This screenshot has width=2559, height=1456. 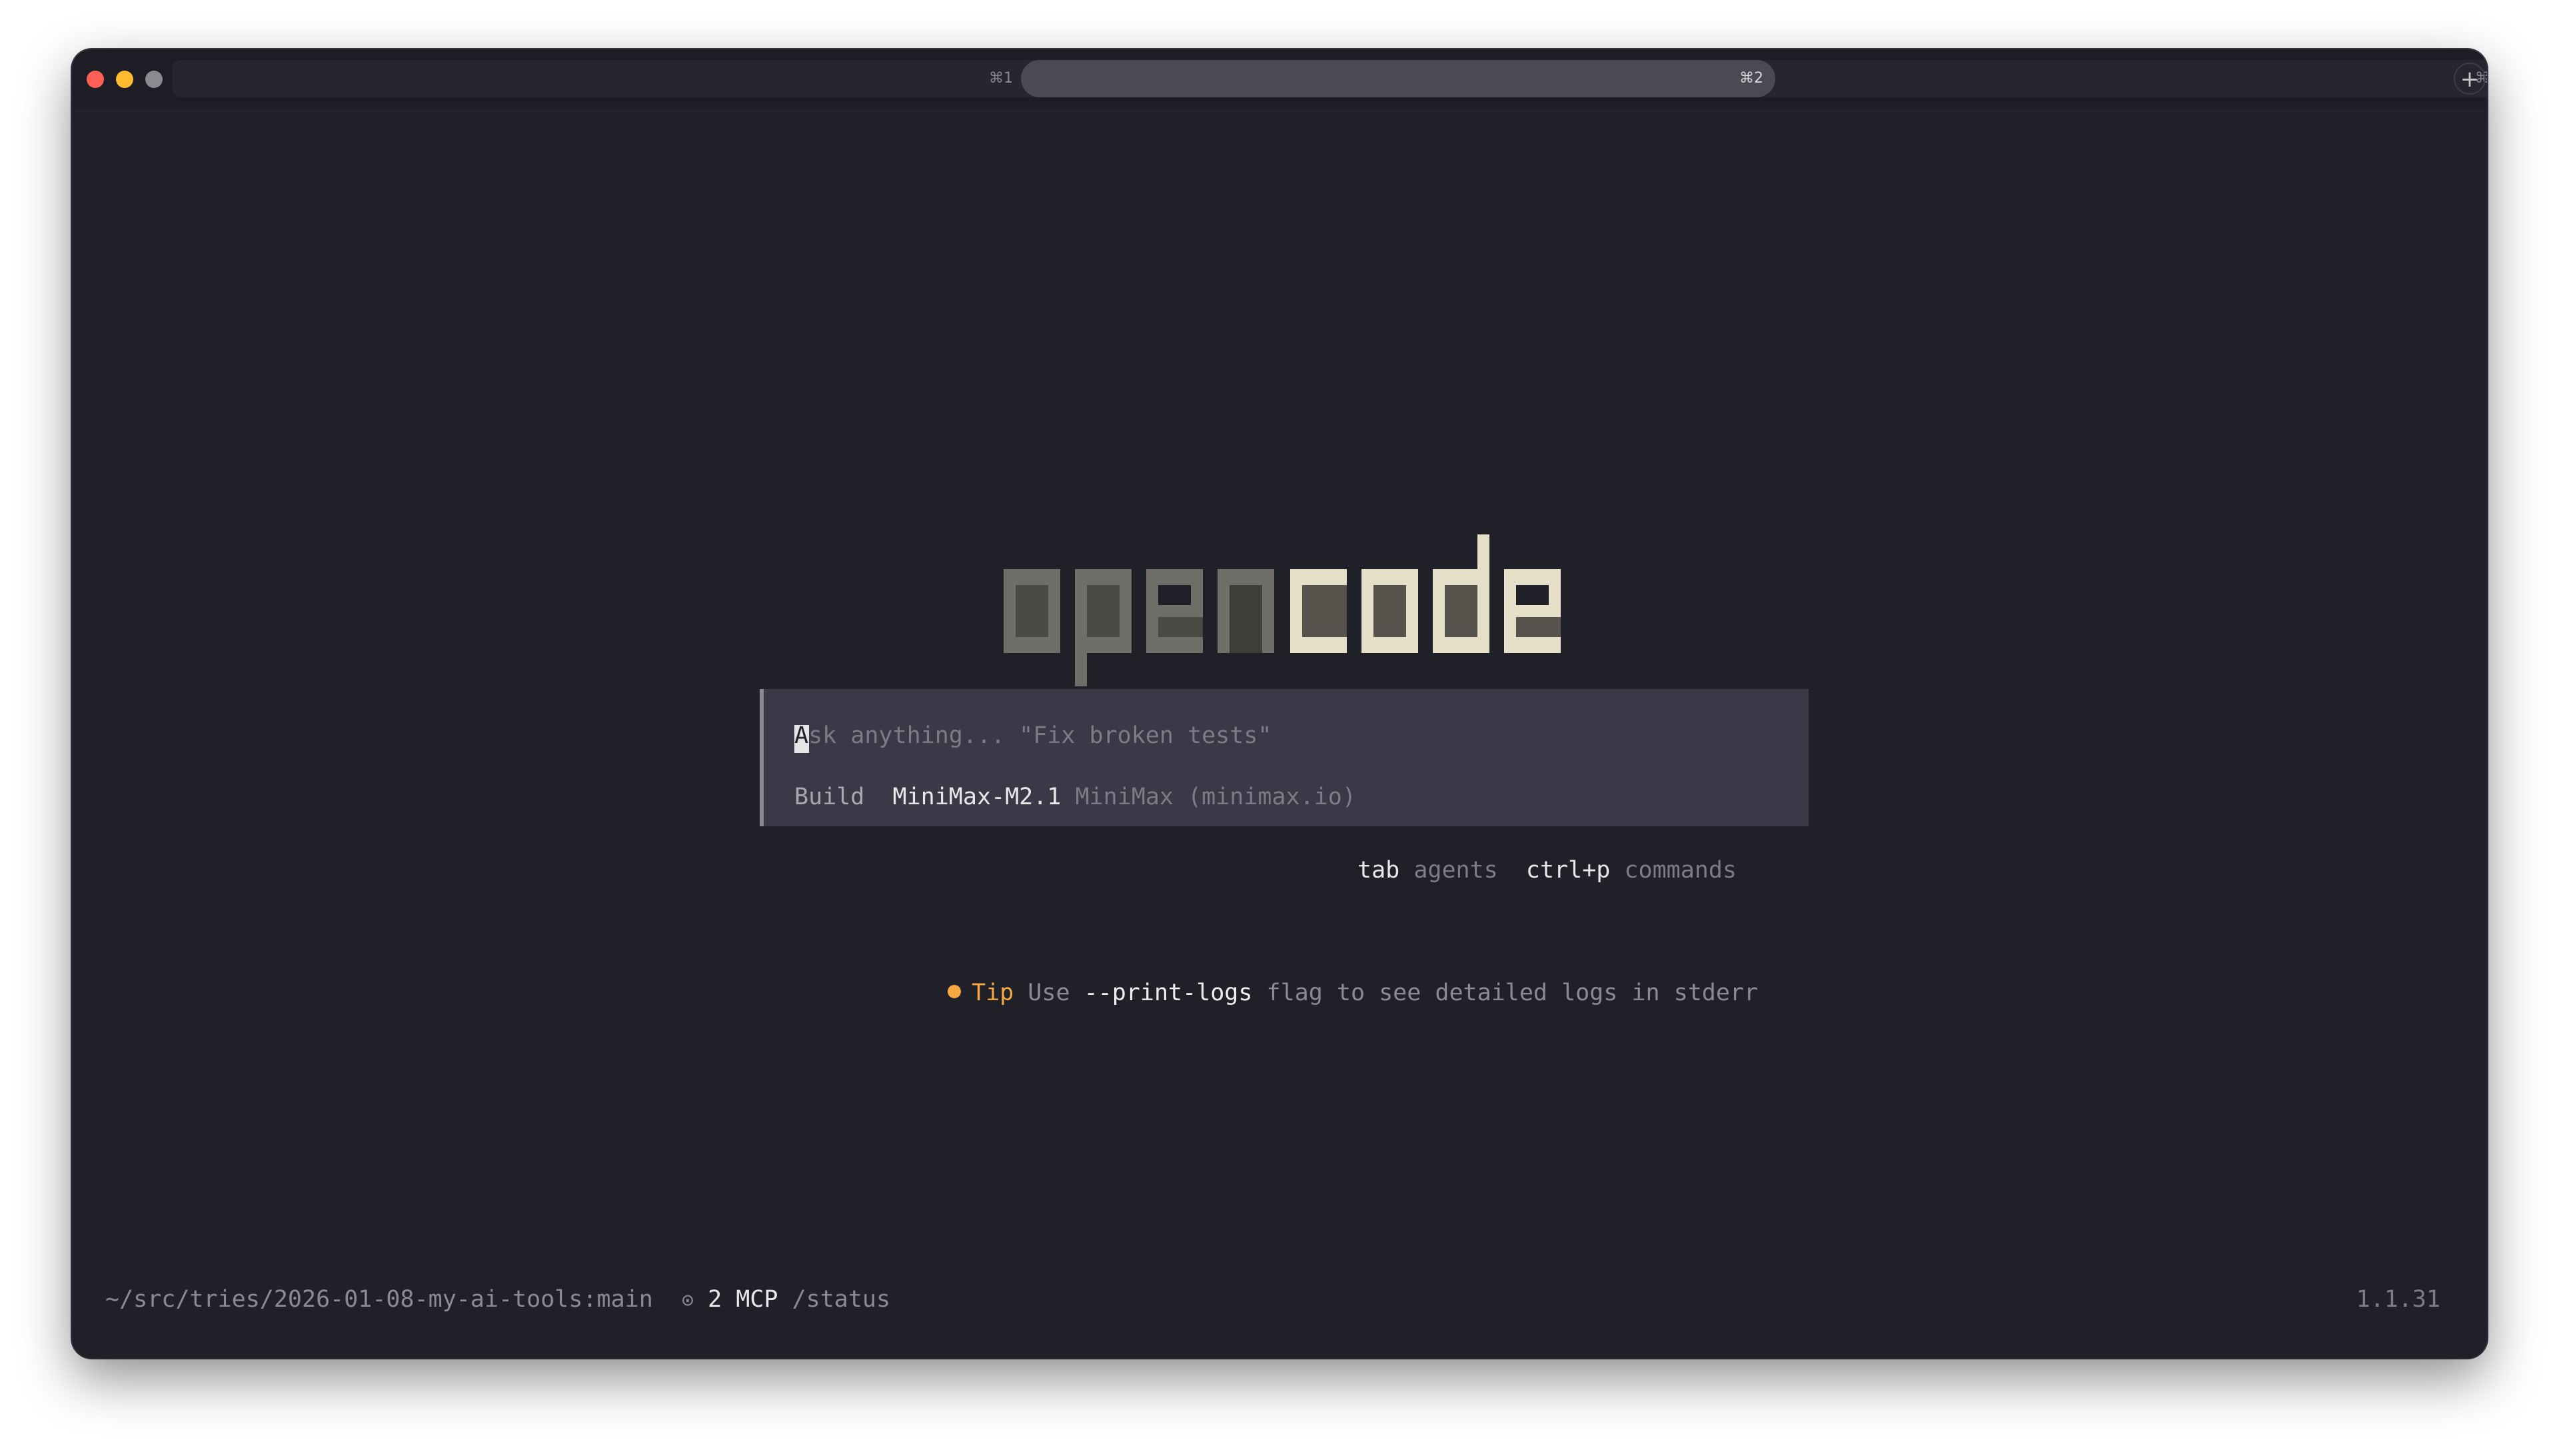 What do you see at coordinates (1680, 870) in the screenshot?
I see `commands-hint: commands` at bounding box center [1680, 870].